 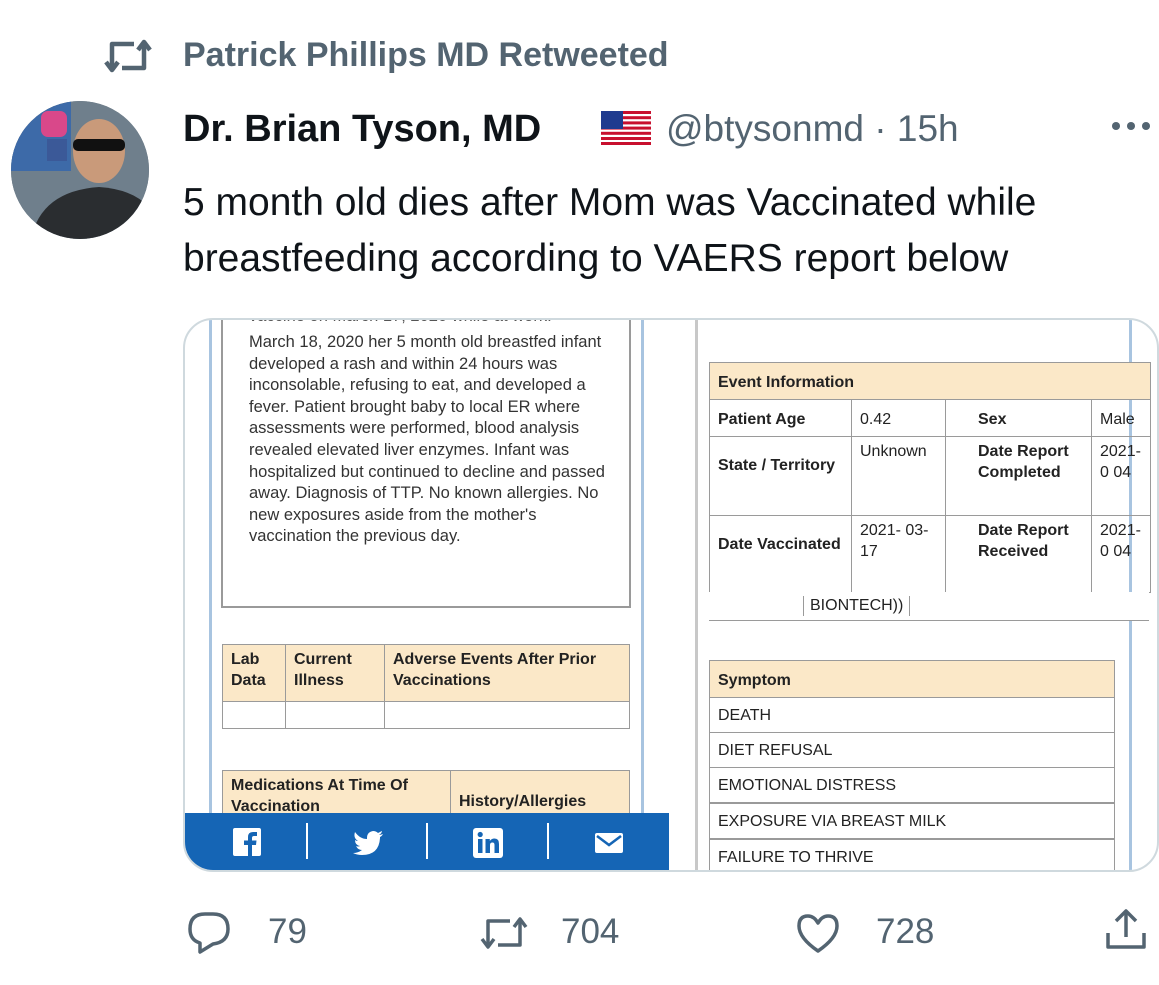 What do you see at coordinates (857, 606) in the screenshot?
I see `biontech-text: BIONTECH))` at bounding box center [857, 606].